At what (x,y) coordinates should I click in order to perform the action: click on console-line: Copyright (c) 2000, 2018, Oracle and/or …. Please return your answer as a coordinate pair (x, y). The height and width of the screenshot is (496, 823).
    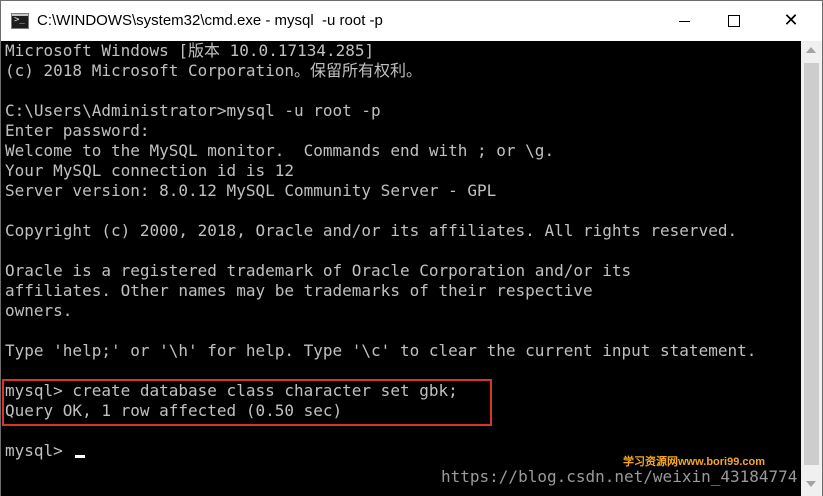
    Looking at the image, I should click on (371, 230).